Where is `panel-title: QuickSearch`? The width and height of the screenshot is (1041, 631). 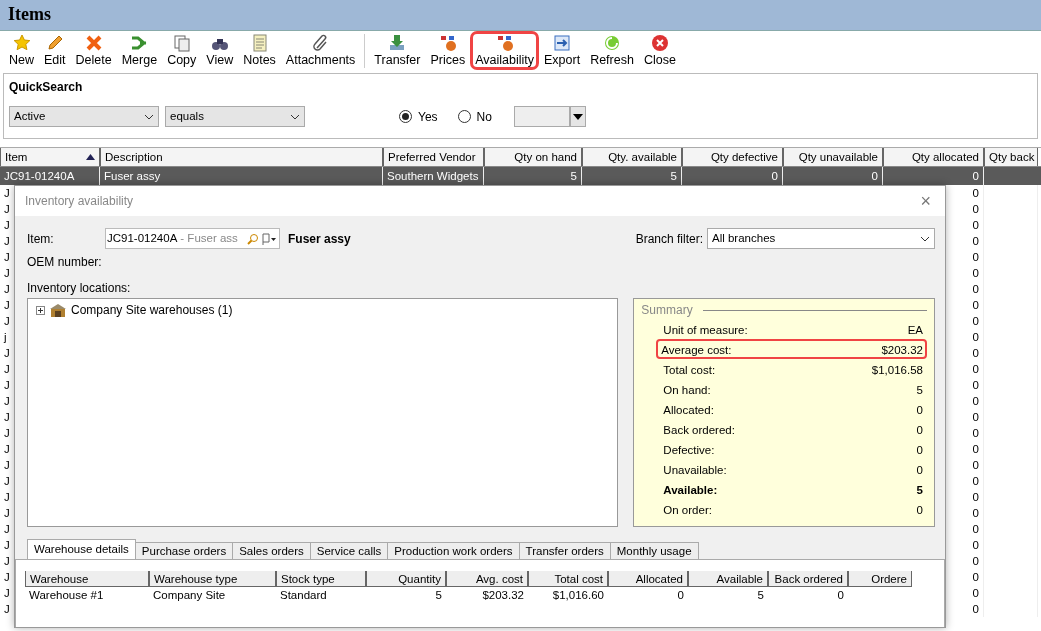 panel-title: QuickSearch is located at coordinates (46, 87).